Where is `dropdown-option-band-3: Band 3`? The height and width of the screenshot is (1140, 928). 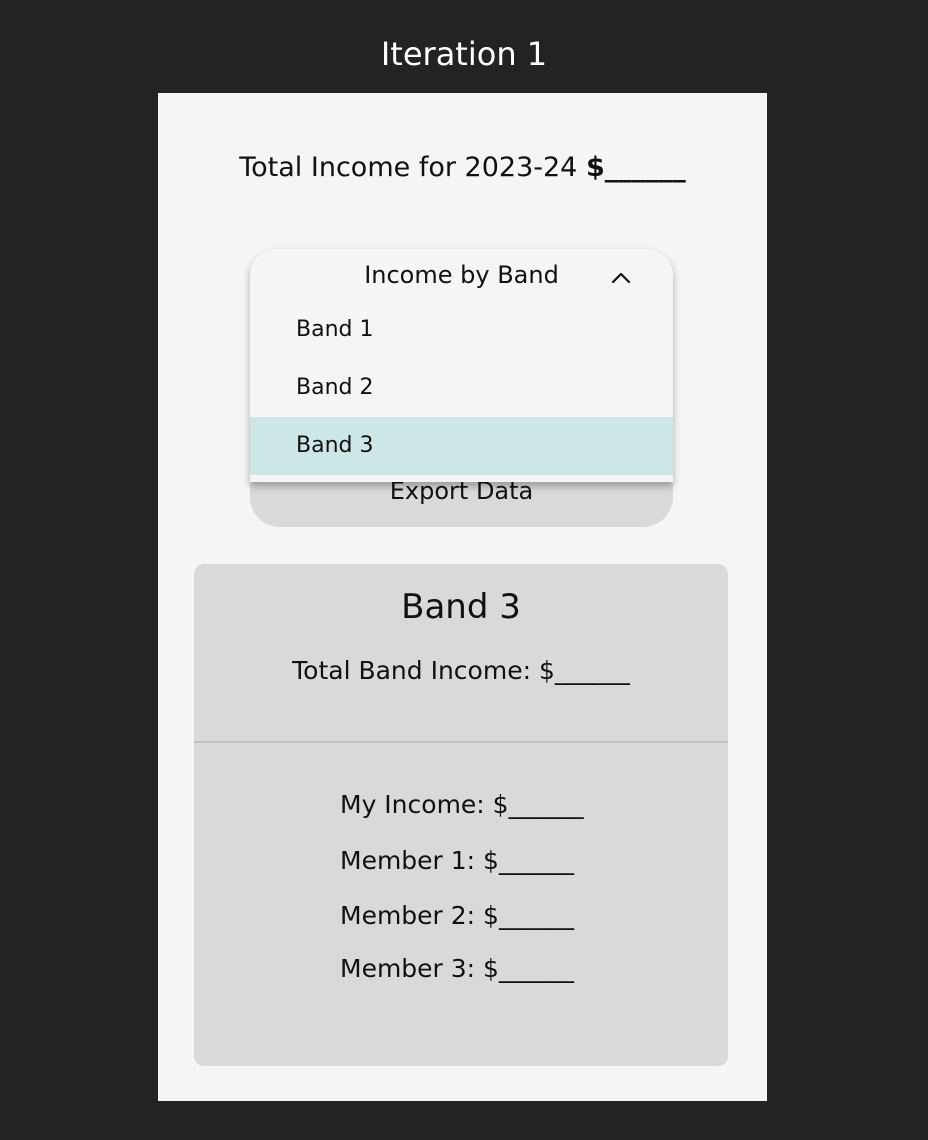 dropdown-option-band-3: Band 3 is located at coordinates (461, 446).